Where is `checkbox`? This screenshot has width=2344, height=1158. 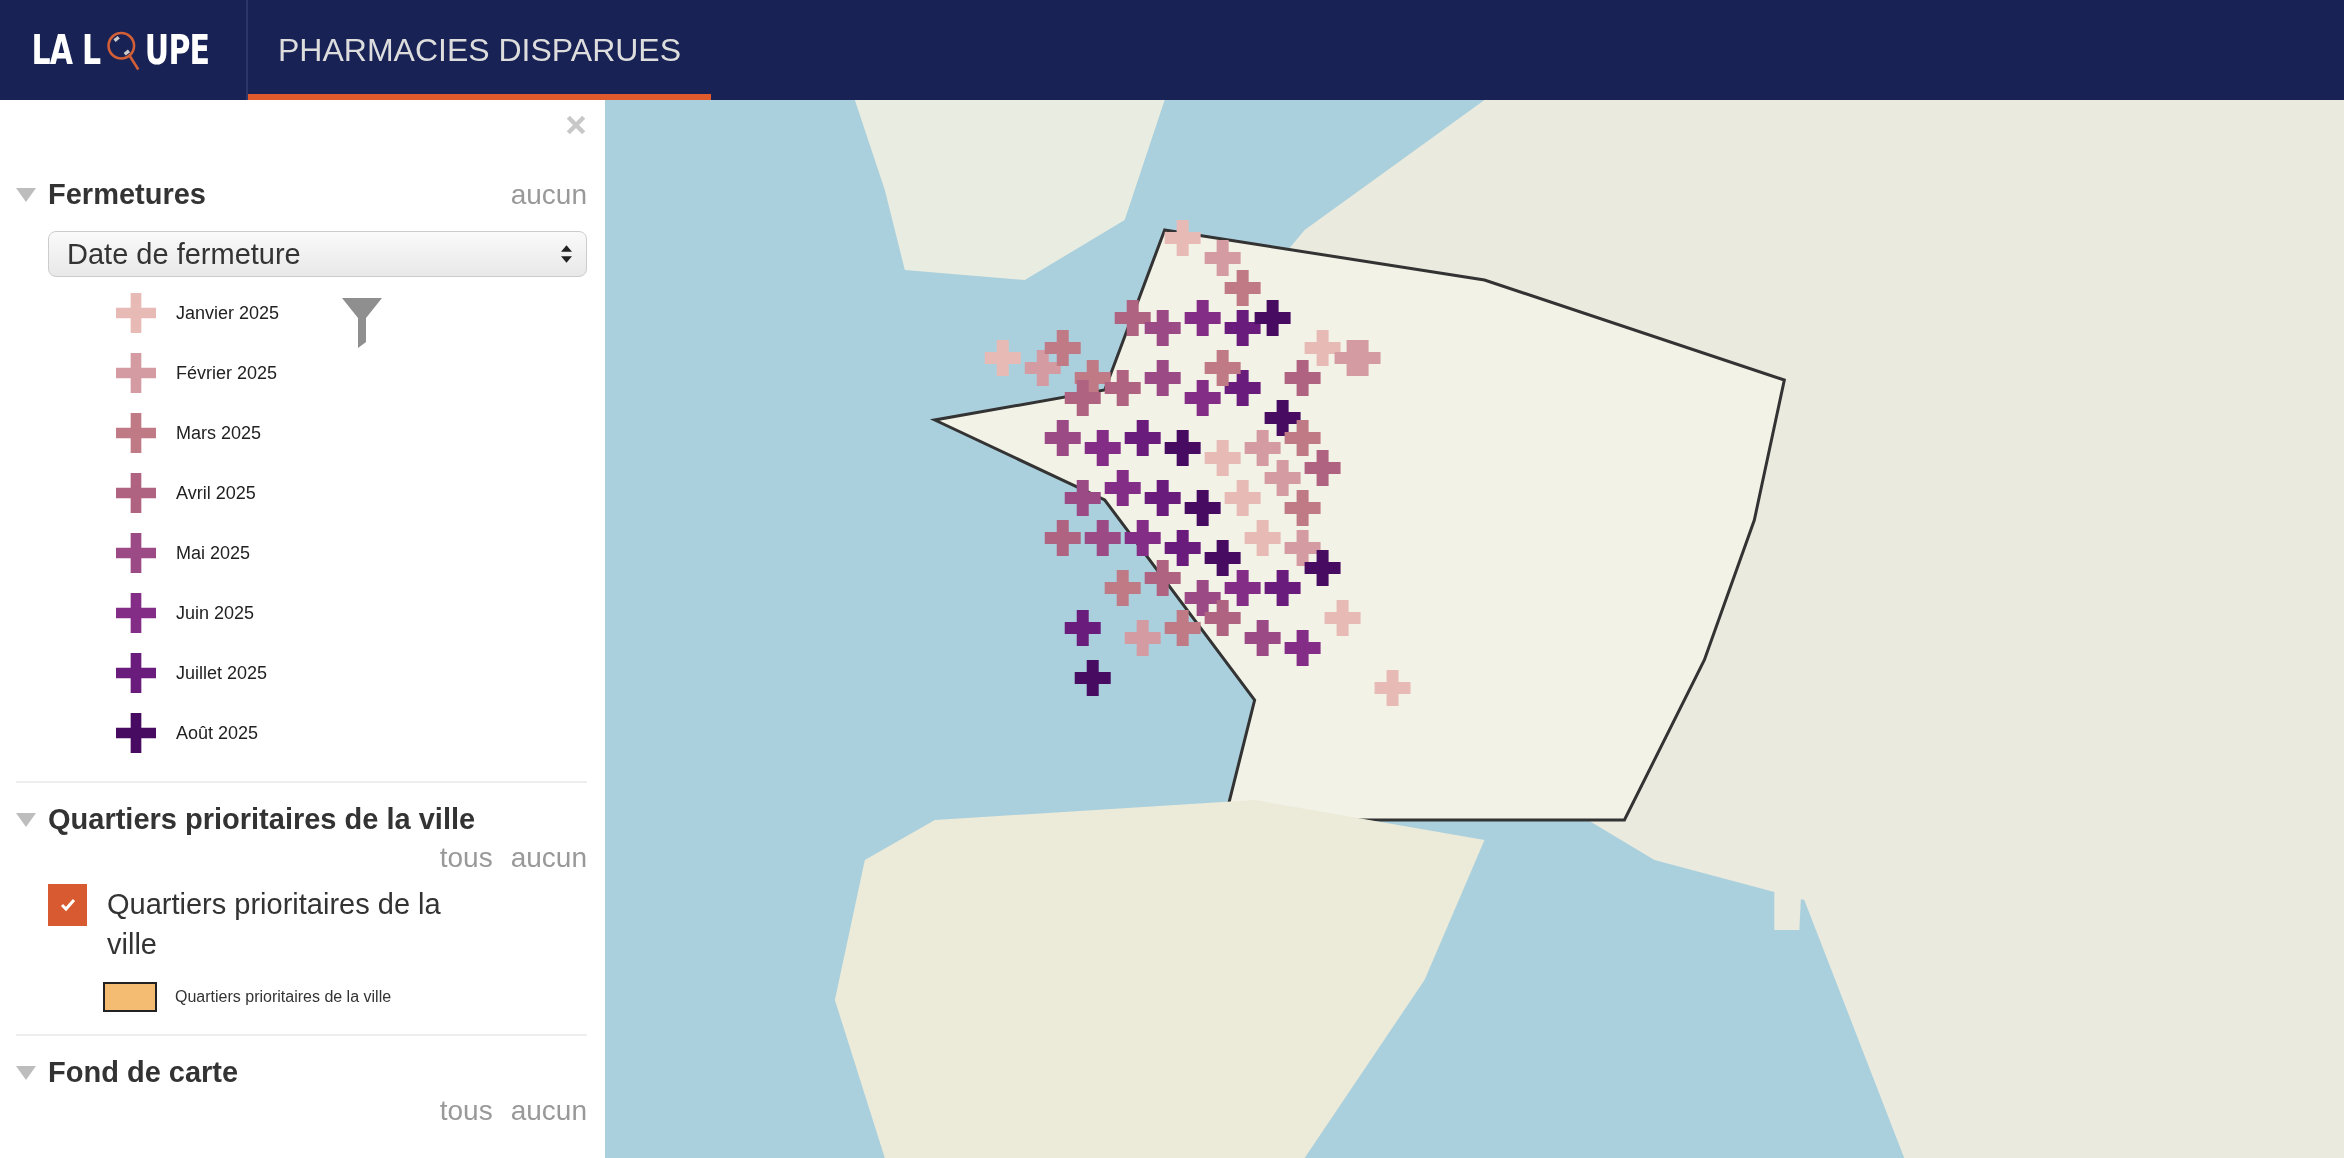
checkbox is located at coordinates (67, 905).